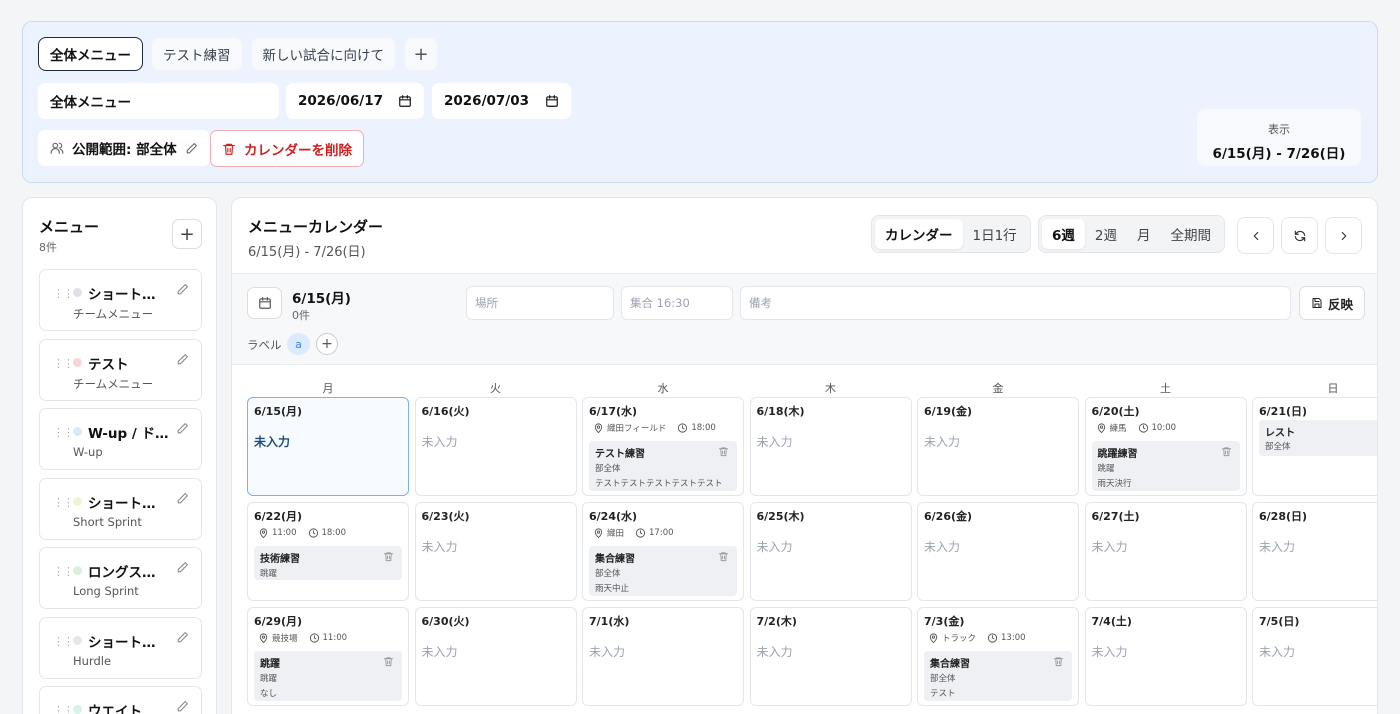 Image resolution: width=1400 pixels, height=714 pixels. Describe the element at coordinates (323, 54) in the screenshot. I see `tab-new-match: 新しい試合に向けて` at that location.